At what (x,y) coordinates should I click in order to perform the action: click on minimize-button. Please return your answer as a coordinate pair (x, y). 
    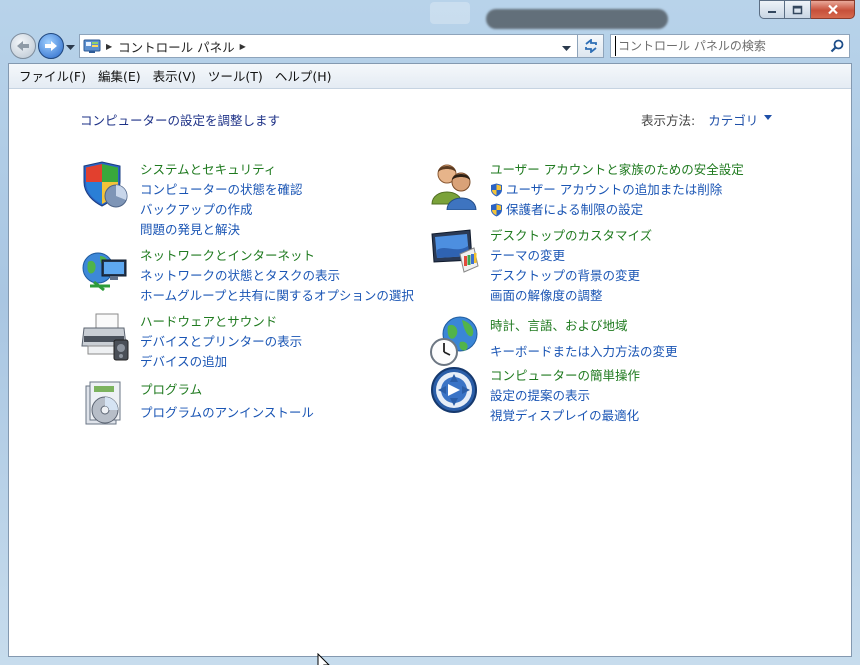
    Looking at the image, I should click on (772, 9).